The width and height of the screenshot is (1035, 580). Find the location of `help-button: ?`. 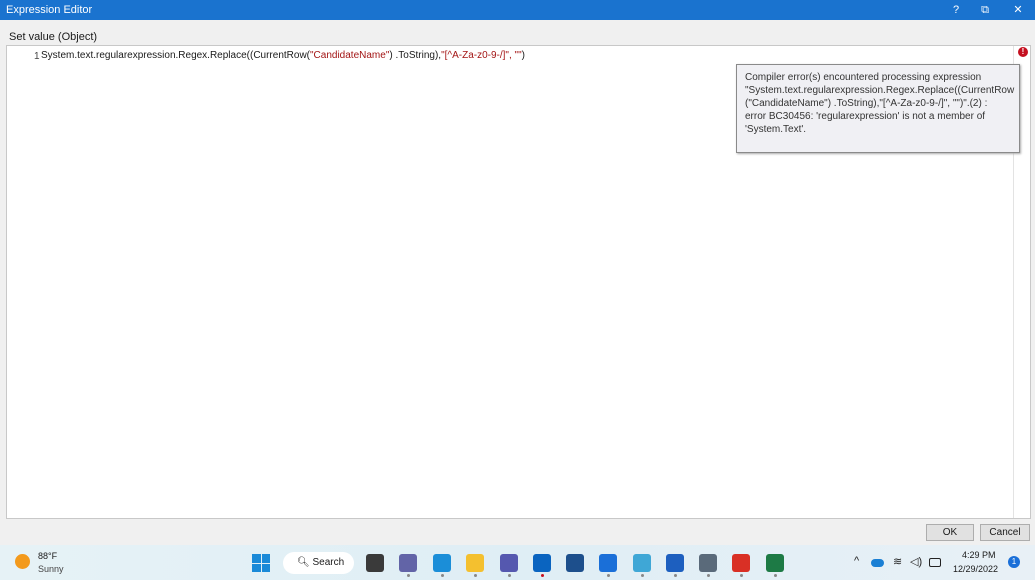

help-button: ? is located at coordinates (956, 10).